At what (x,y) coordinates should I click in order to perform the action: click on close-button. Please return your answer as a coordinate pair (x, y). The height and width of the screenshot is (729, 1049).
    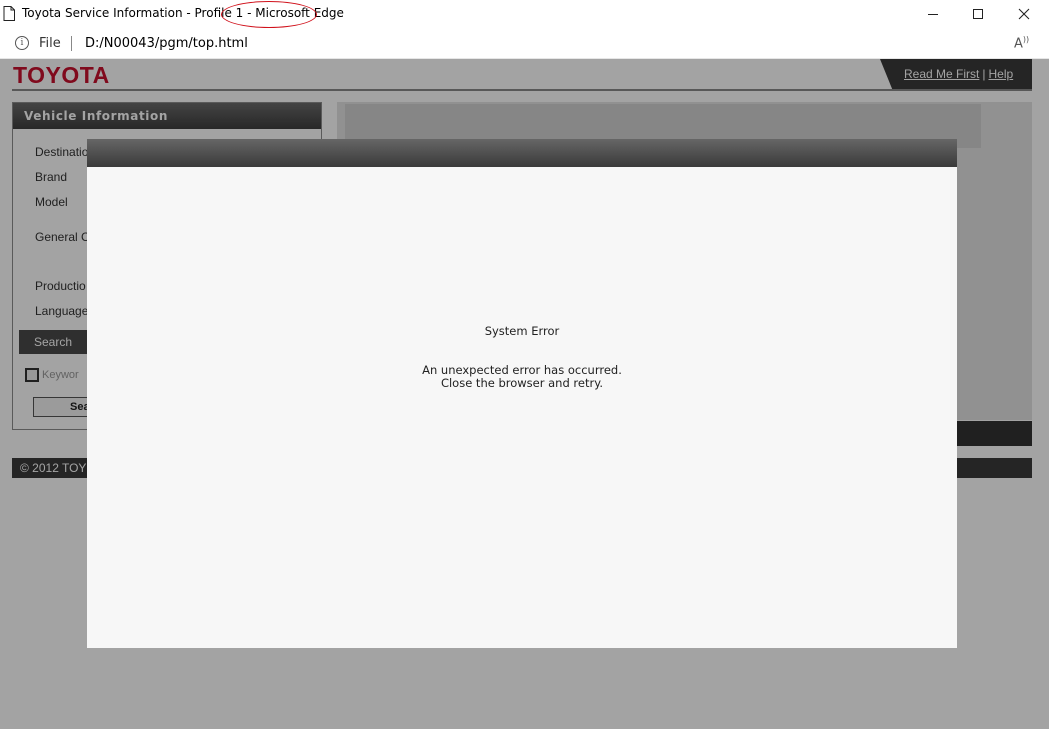
    Looking at the image, I should click on (1024, 14).